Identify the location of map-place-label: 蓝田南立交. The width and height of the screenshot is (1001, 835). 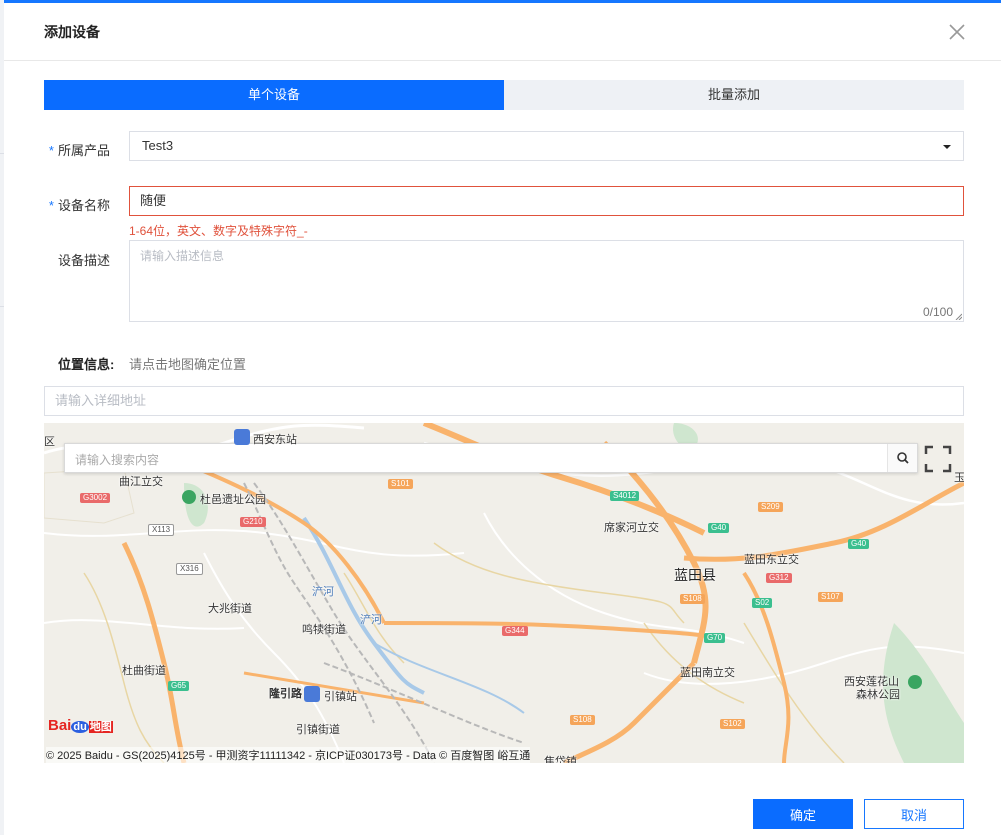
(707, 673).